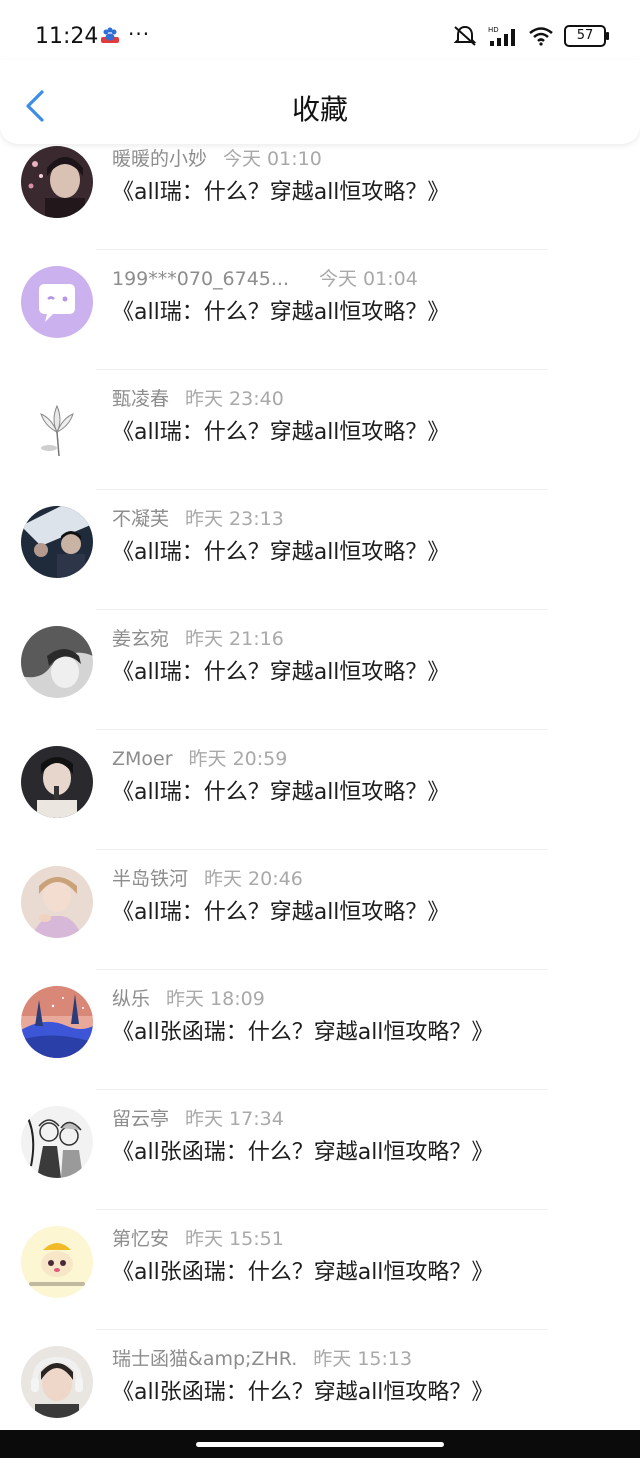 Image resolution: width=640 pixels, height=1458 pixels. I want to click on item-meta: 半岛铁河 昨天 20:46, so click(207, 877).